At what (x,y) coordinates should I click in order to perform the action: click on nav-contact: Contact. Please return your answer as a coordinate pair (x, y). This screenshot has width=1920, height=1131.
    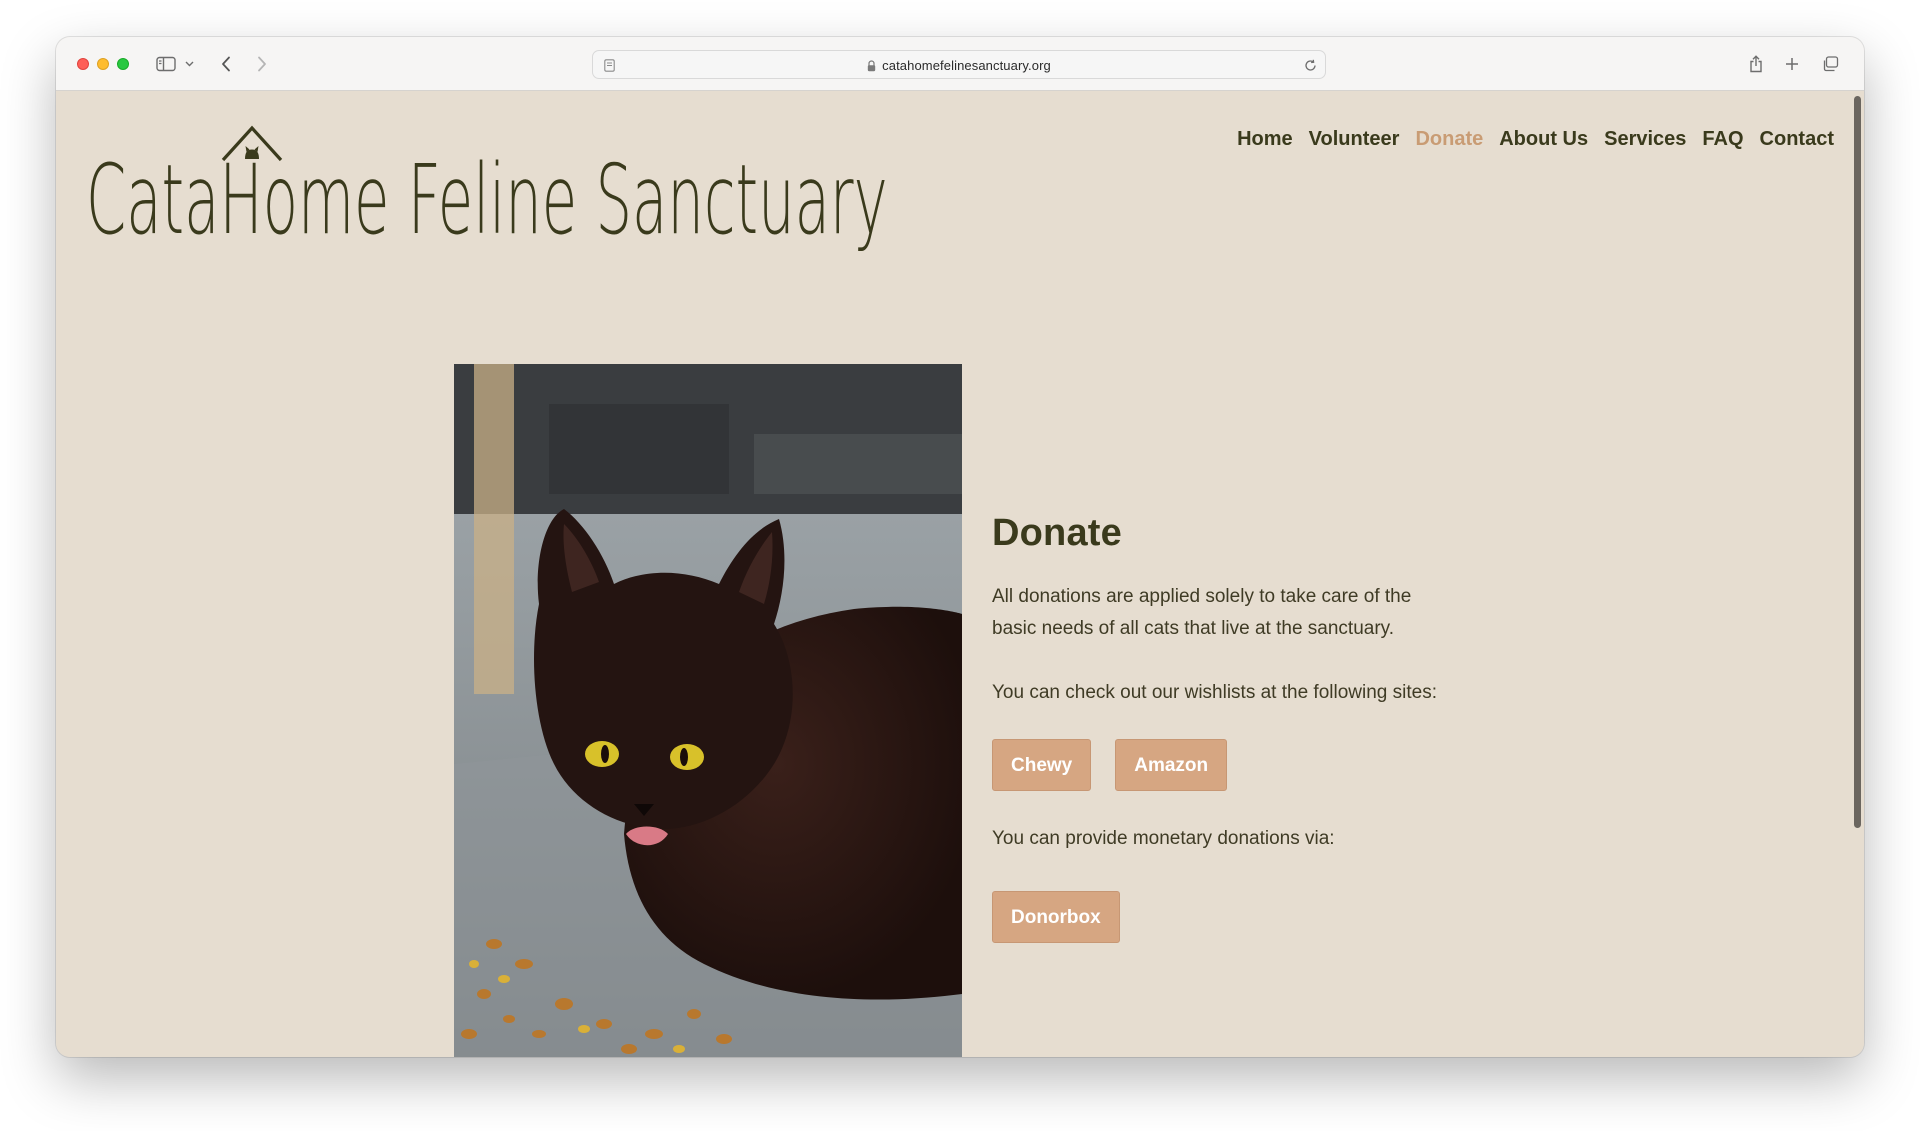
    Looking at the image, I should click on (1797, 139).